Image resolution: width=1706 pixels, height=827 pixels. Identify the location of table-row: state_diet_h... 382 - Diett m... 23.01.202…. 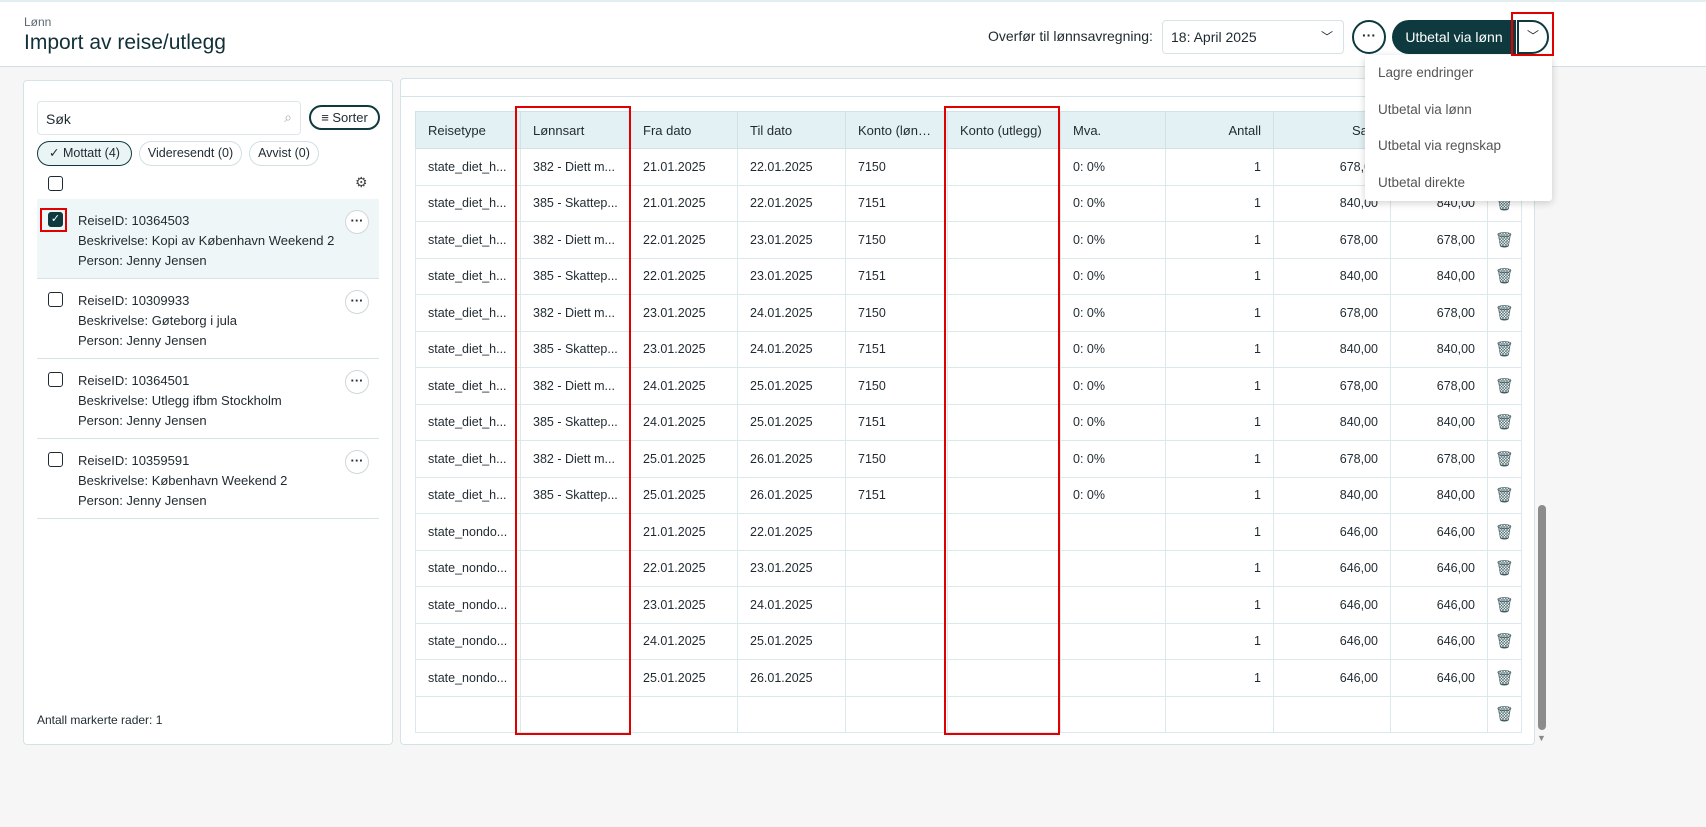
(968, 313).